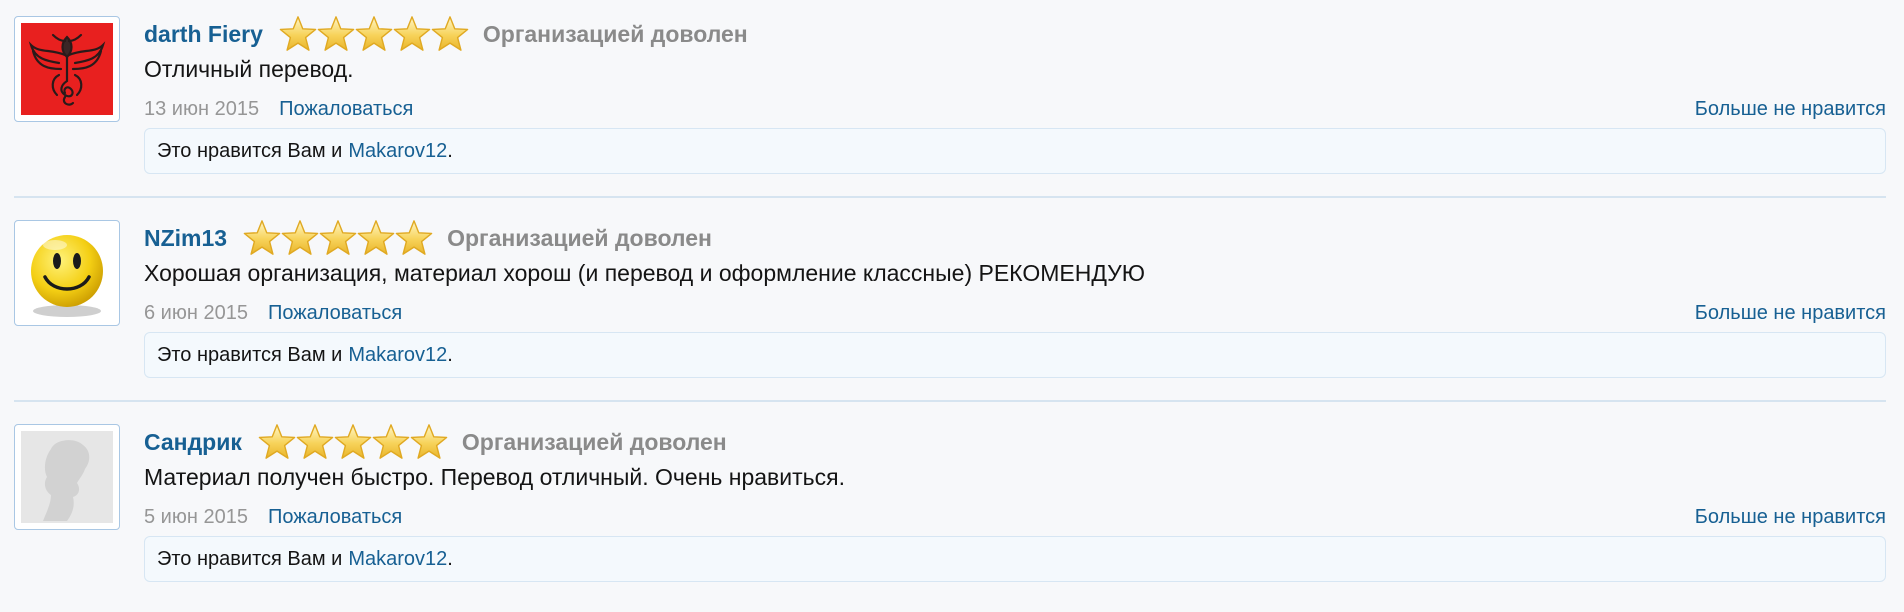 The width and height of the screenshot is (1904, 612). What do you see at coordinates (196, 517) in the screenshot?
I see `review-date: 5 июн 2015` at bounding box center [196, 517].